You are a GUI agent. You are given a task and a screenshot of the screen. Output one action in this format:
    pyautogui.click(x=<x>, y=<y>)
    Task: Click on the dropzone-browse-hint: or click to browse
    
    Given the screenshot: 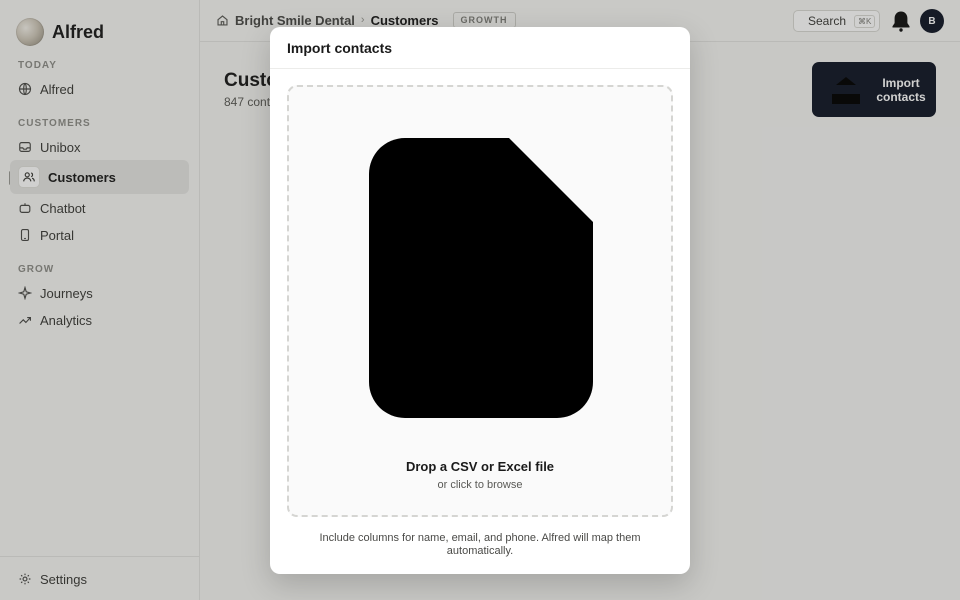 What is the action you would take?
    pyautogui.click(x=480, y=485)
    